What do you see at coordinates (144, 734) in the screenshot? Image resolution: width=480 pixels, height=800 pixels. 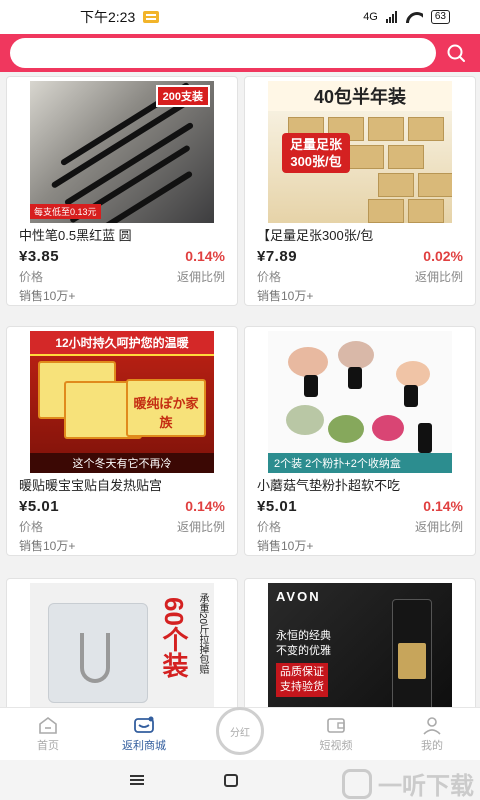 I see `nav-mall: 返利商城` at bounding box center [144, 734].